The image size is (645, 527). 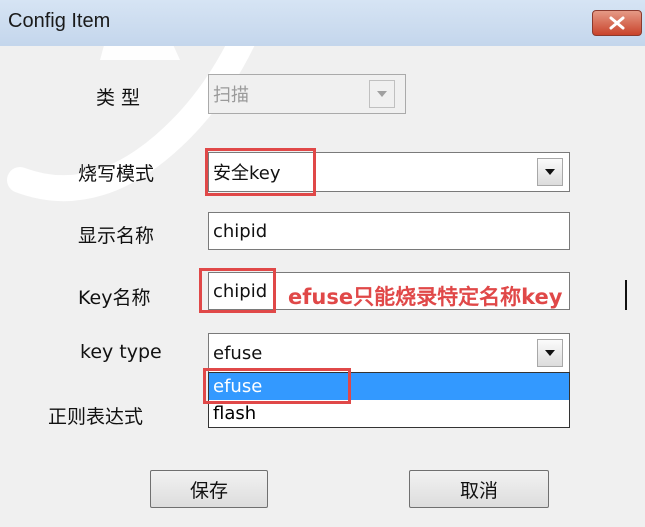 I want to click on close-button, so click(x=617, y=23).